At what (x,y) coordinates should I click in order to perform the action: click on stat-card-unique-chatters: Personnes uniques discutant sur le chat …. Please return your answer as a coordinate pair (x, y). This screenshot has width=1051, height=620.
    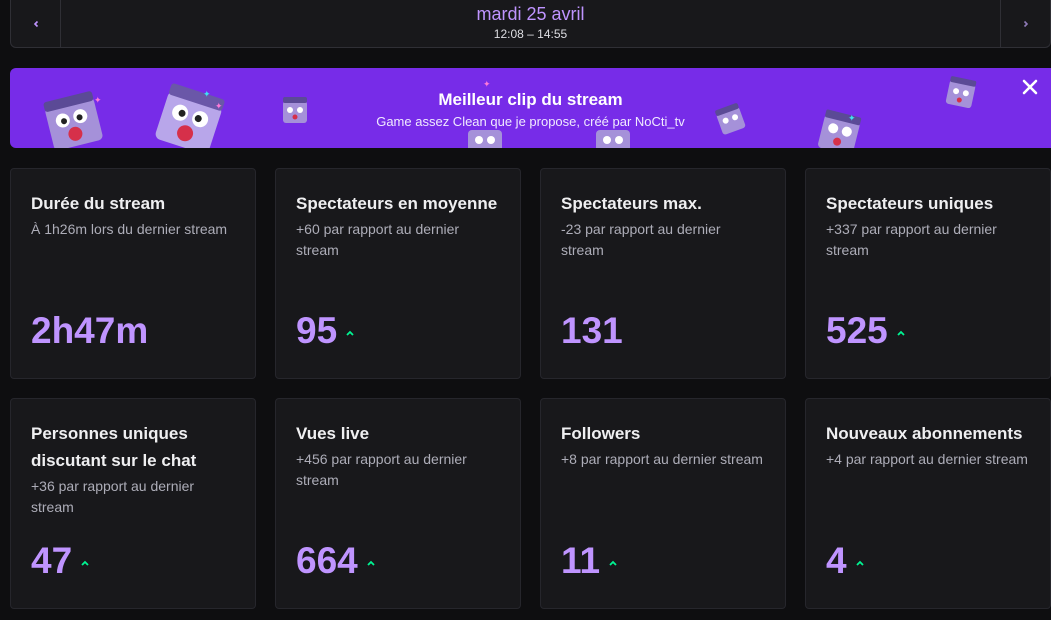
    Looking at the image, I should click on (133, 503).